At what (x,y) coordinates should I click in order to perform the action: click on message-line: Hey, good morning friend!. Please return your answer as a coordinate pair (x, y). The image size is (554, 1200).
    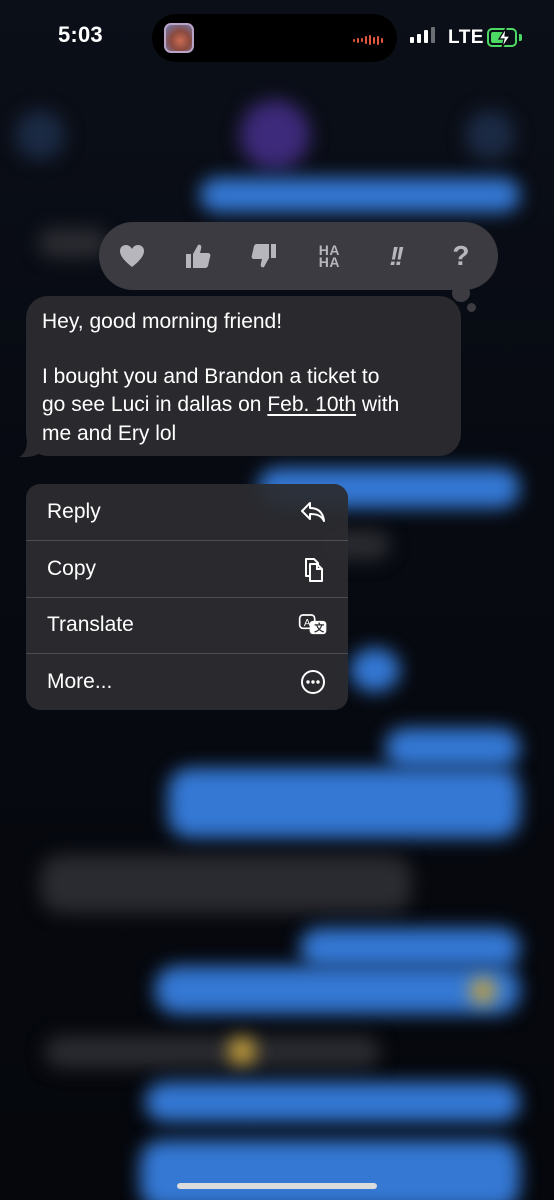
    Looking at the image, I should click on (162, 321).